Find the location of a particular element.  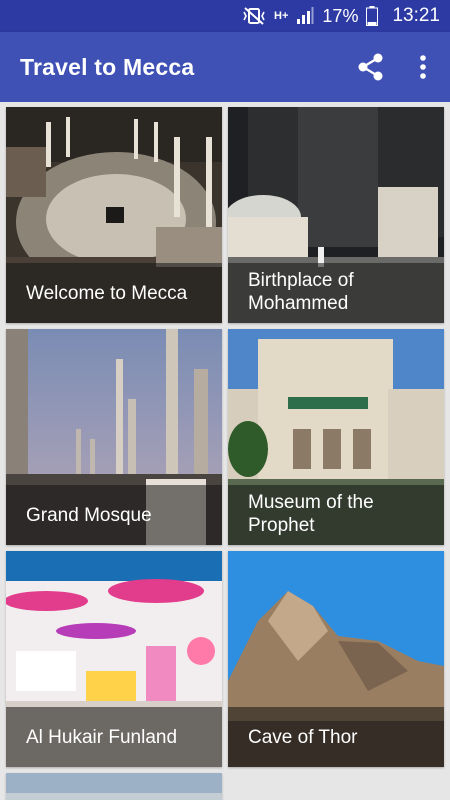

status-icons: H+ 17% 13:21 is located at coordinates (341, 16).